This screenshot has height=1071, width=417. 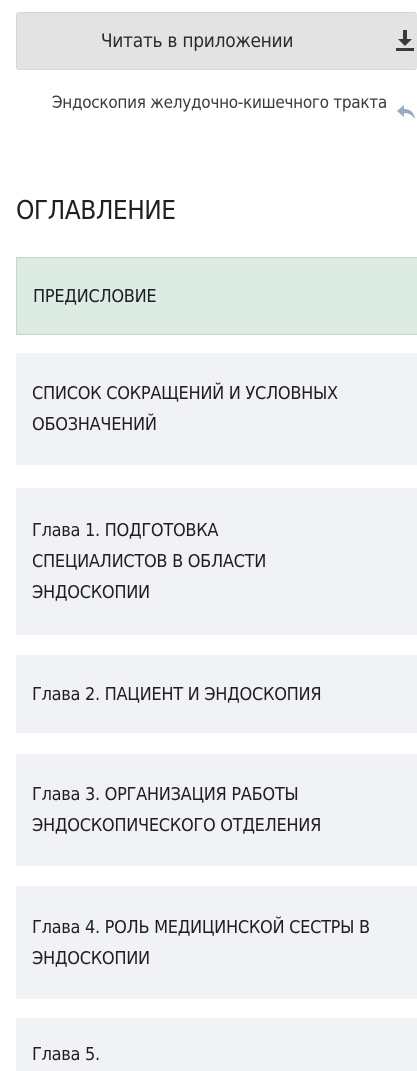 I want to click on read-in-app-button: Читать в приложении, so click(x=216, y=41).